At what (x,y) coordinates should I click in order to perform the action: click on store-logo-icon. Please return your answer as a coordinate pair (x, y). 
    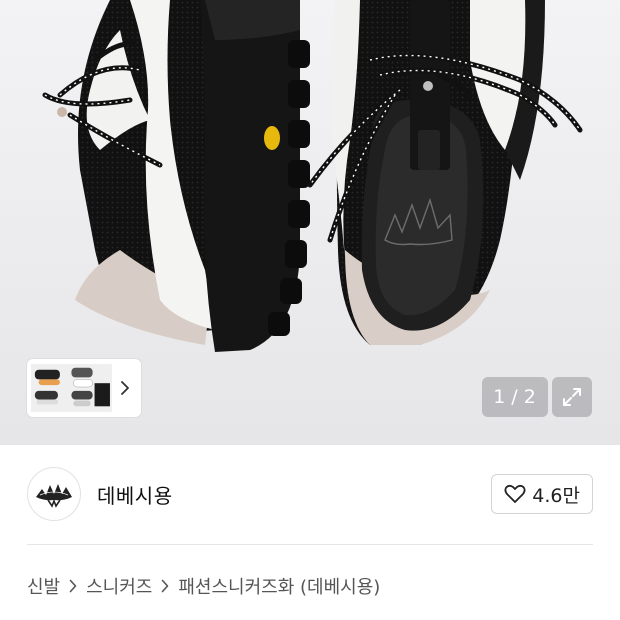
    Looking at the image, I should click on (54, 496).